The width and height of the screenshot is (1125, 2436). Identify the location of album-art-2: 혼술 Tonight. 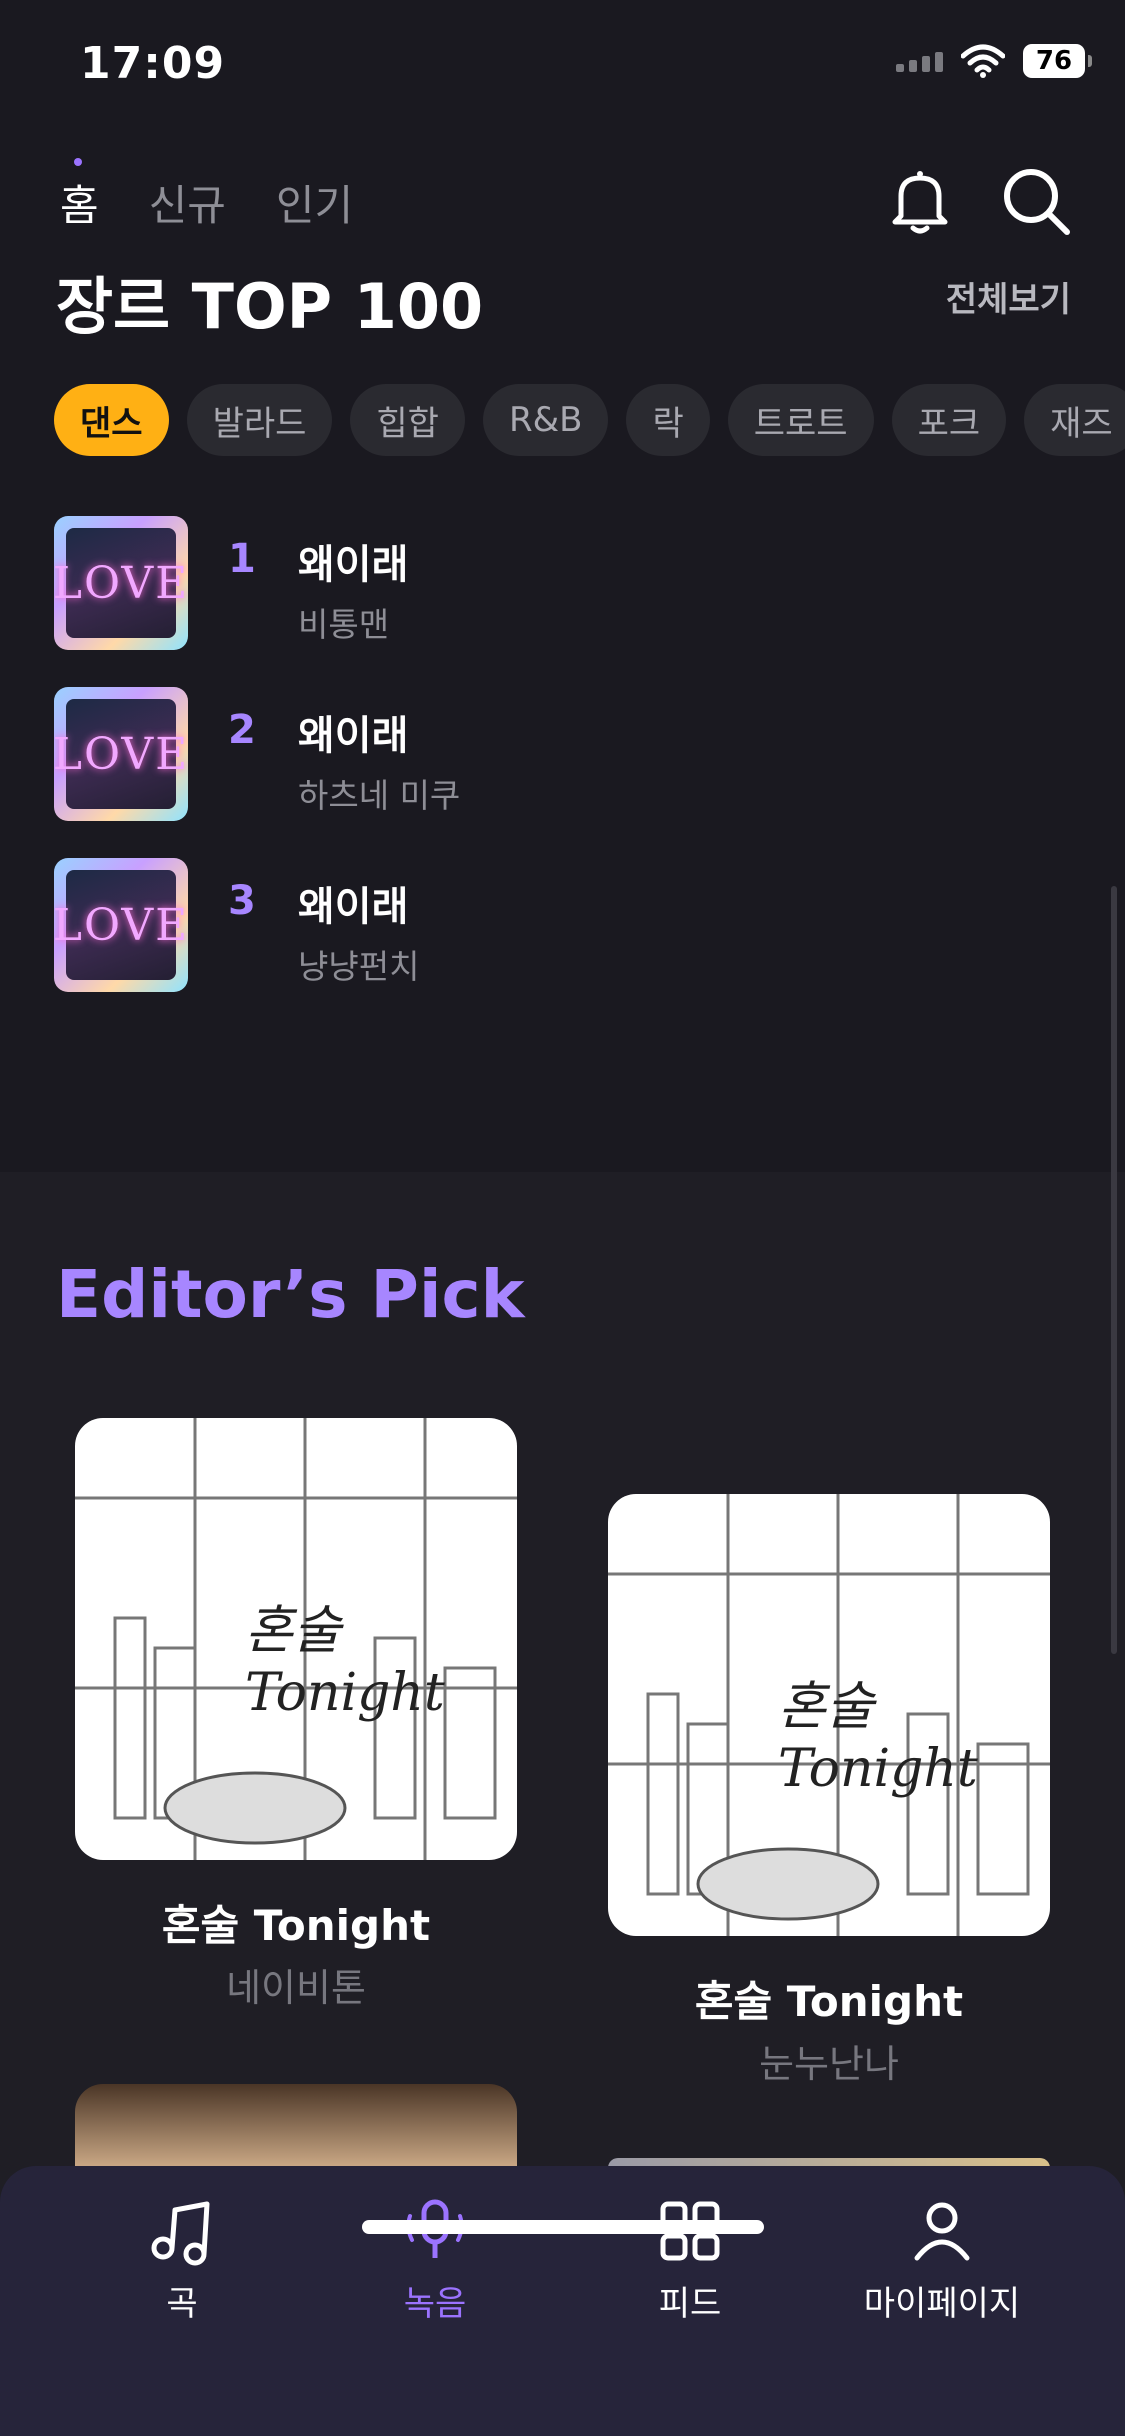
(829, 1715).